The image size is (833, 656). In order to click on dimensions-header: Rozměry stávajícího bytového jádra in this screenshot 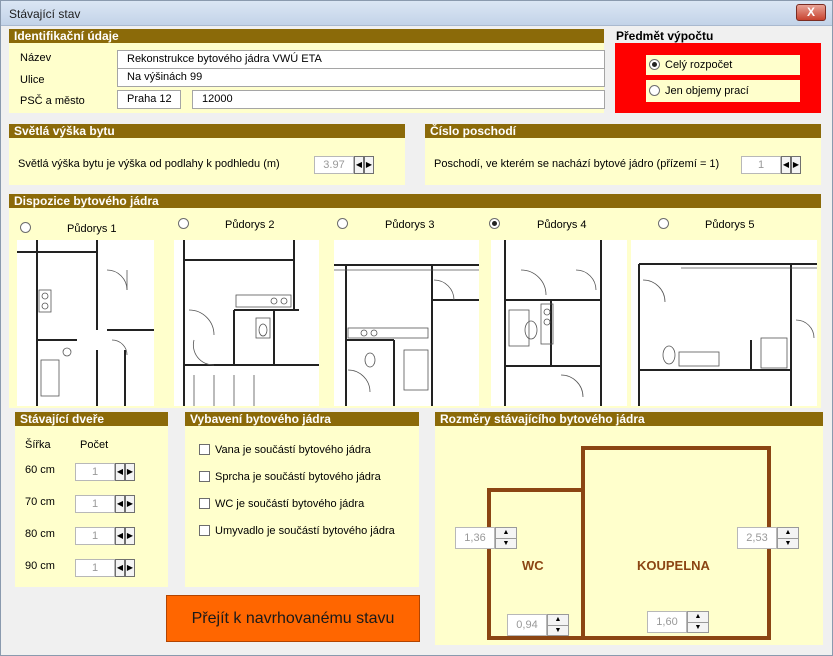, I will do `click(629, 419)`.